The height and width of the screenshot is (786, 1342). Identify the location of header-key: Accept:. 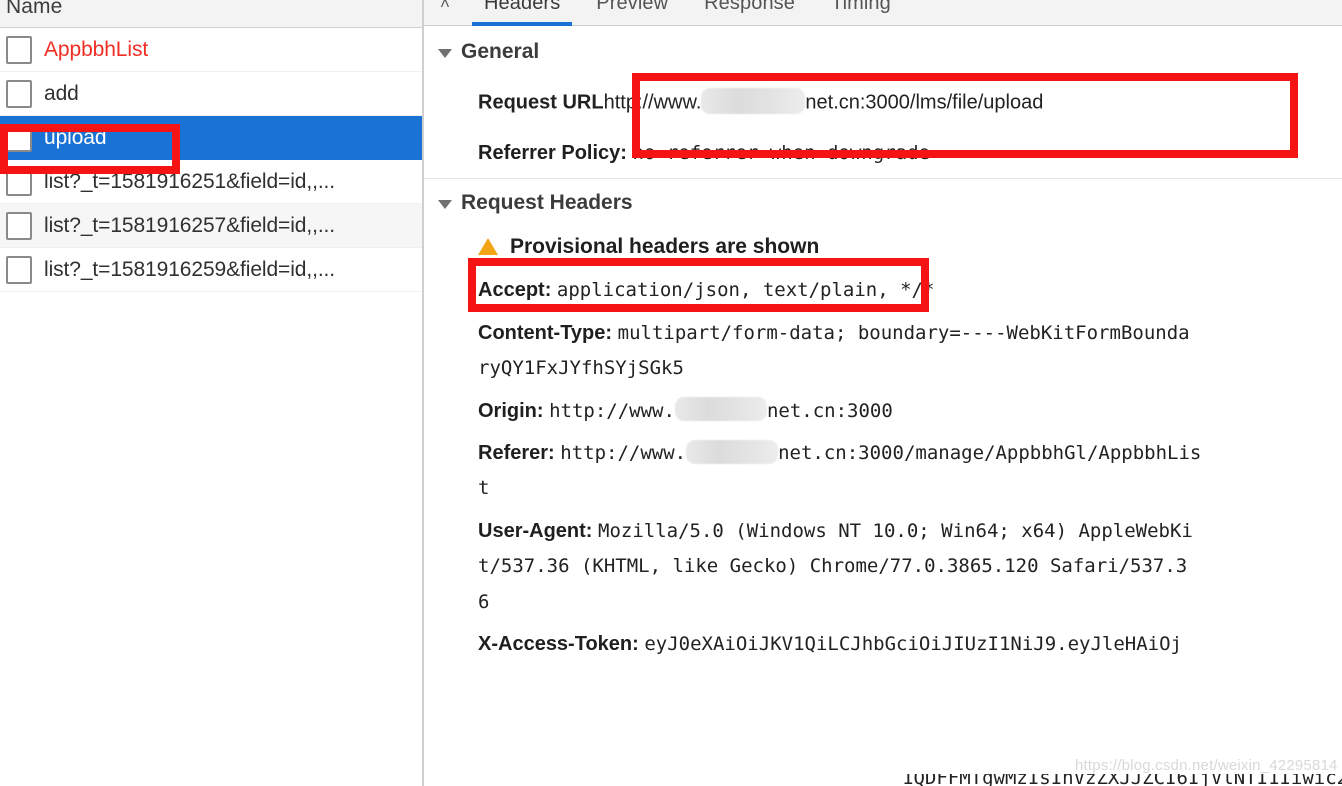
(515, 290).